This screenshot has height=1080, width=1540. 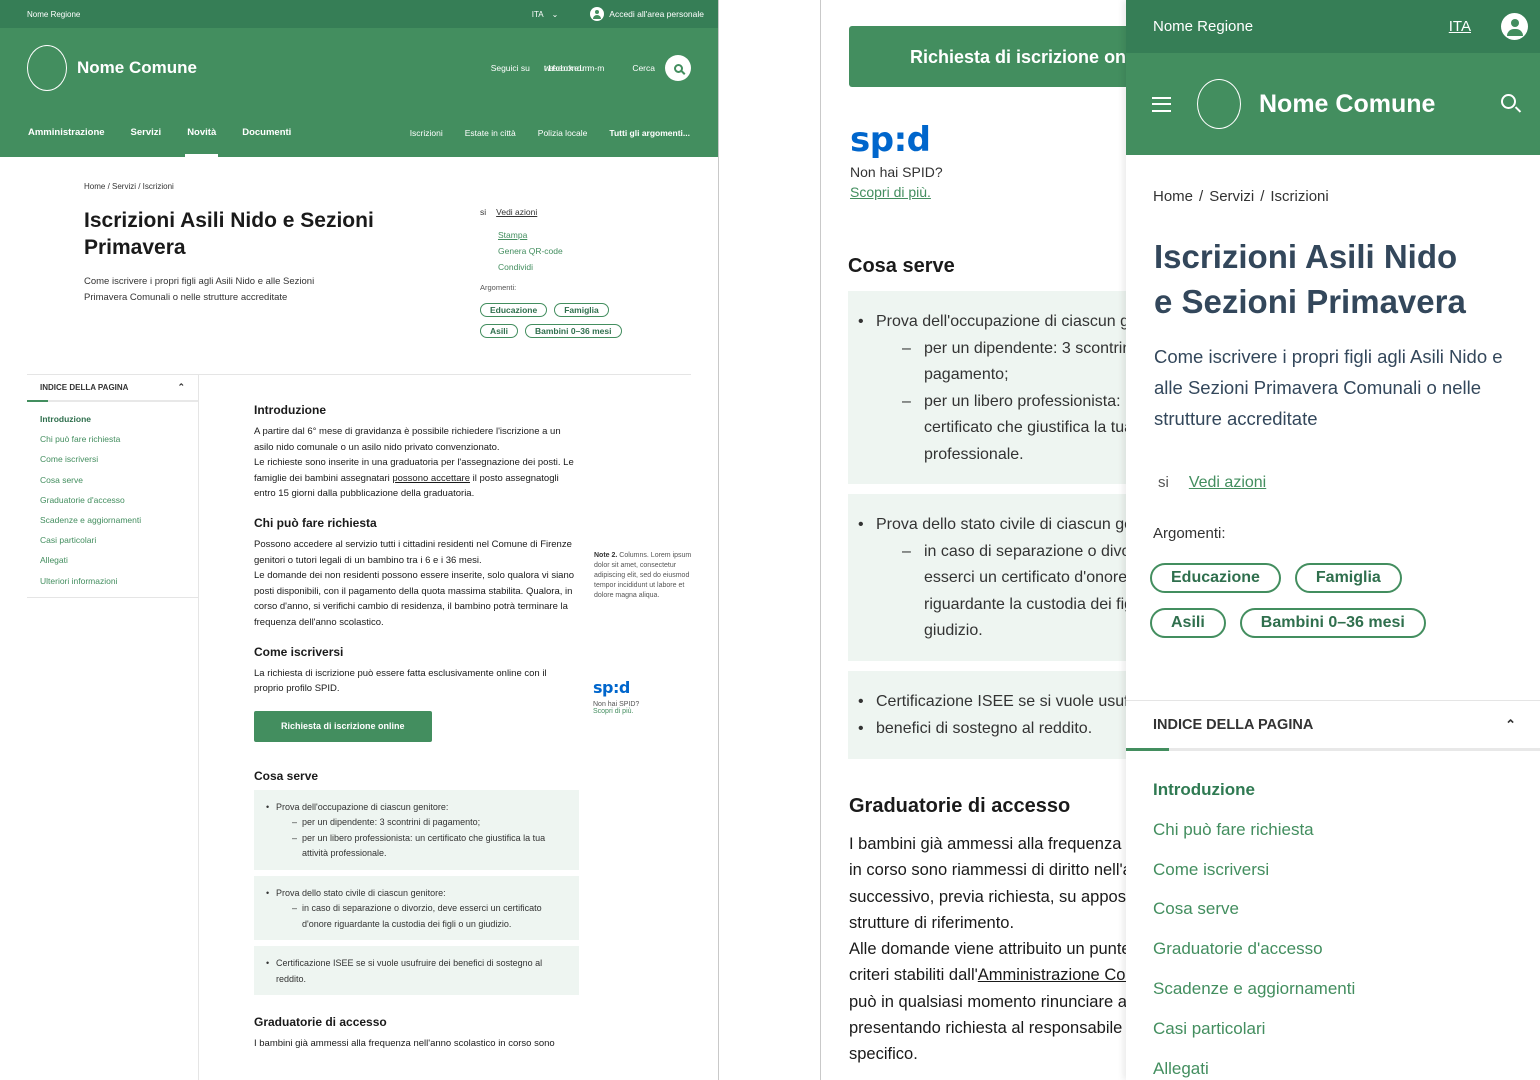 What do you see at coordinates (1173, 196) in the screenshot?
I see `breadcrumb-item: Home` at bounding box center [1173, 196].